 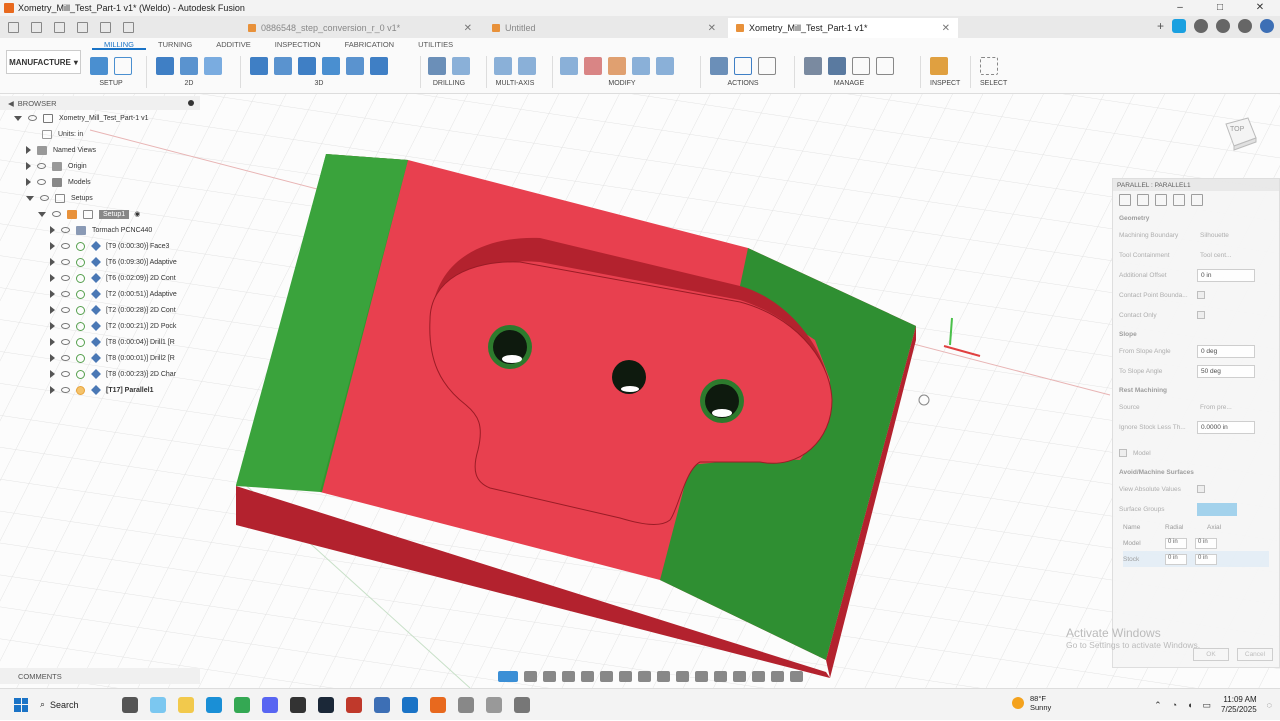 I want to click on delete-icon, so click(x=593, y=66).